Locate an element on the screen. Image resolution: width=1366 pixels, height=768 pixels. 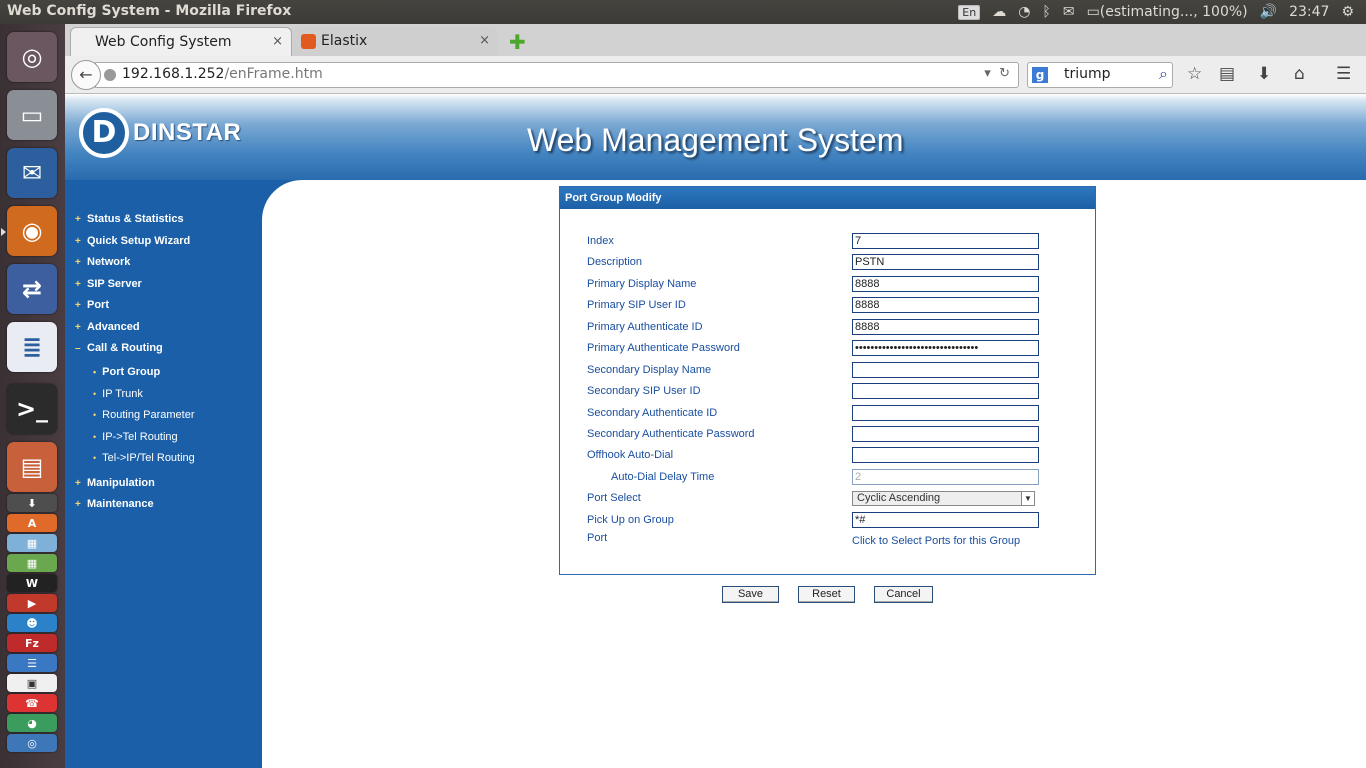
menu-hamburger-icon: ☰ is located at coordinates (1343, 74).